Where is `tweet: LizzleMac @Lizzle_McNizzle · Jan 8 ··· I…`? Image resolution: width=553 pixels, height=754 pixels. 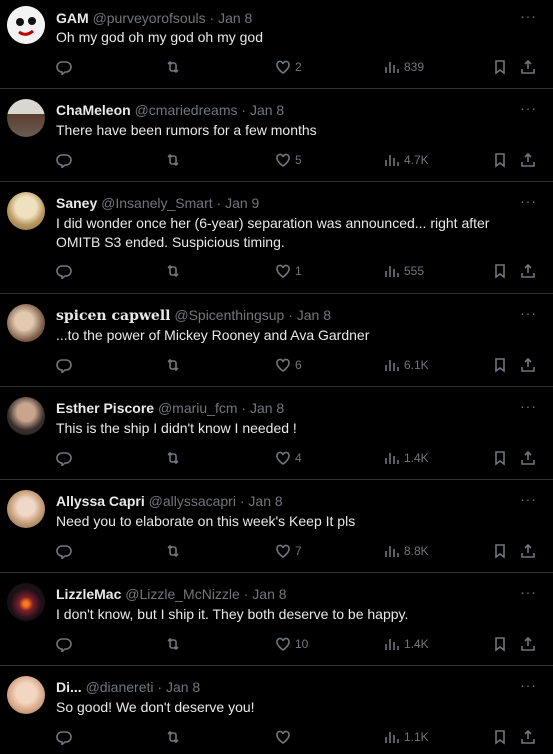
tweet: LizzleMac @Lizzle_McNizzle · Jan 8 ··· I… is located at coordinates (276, 619).